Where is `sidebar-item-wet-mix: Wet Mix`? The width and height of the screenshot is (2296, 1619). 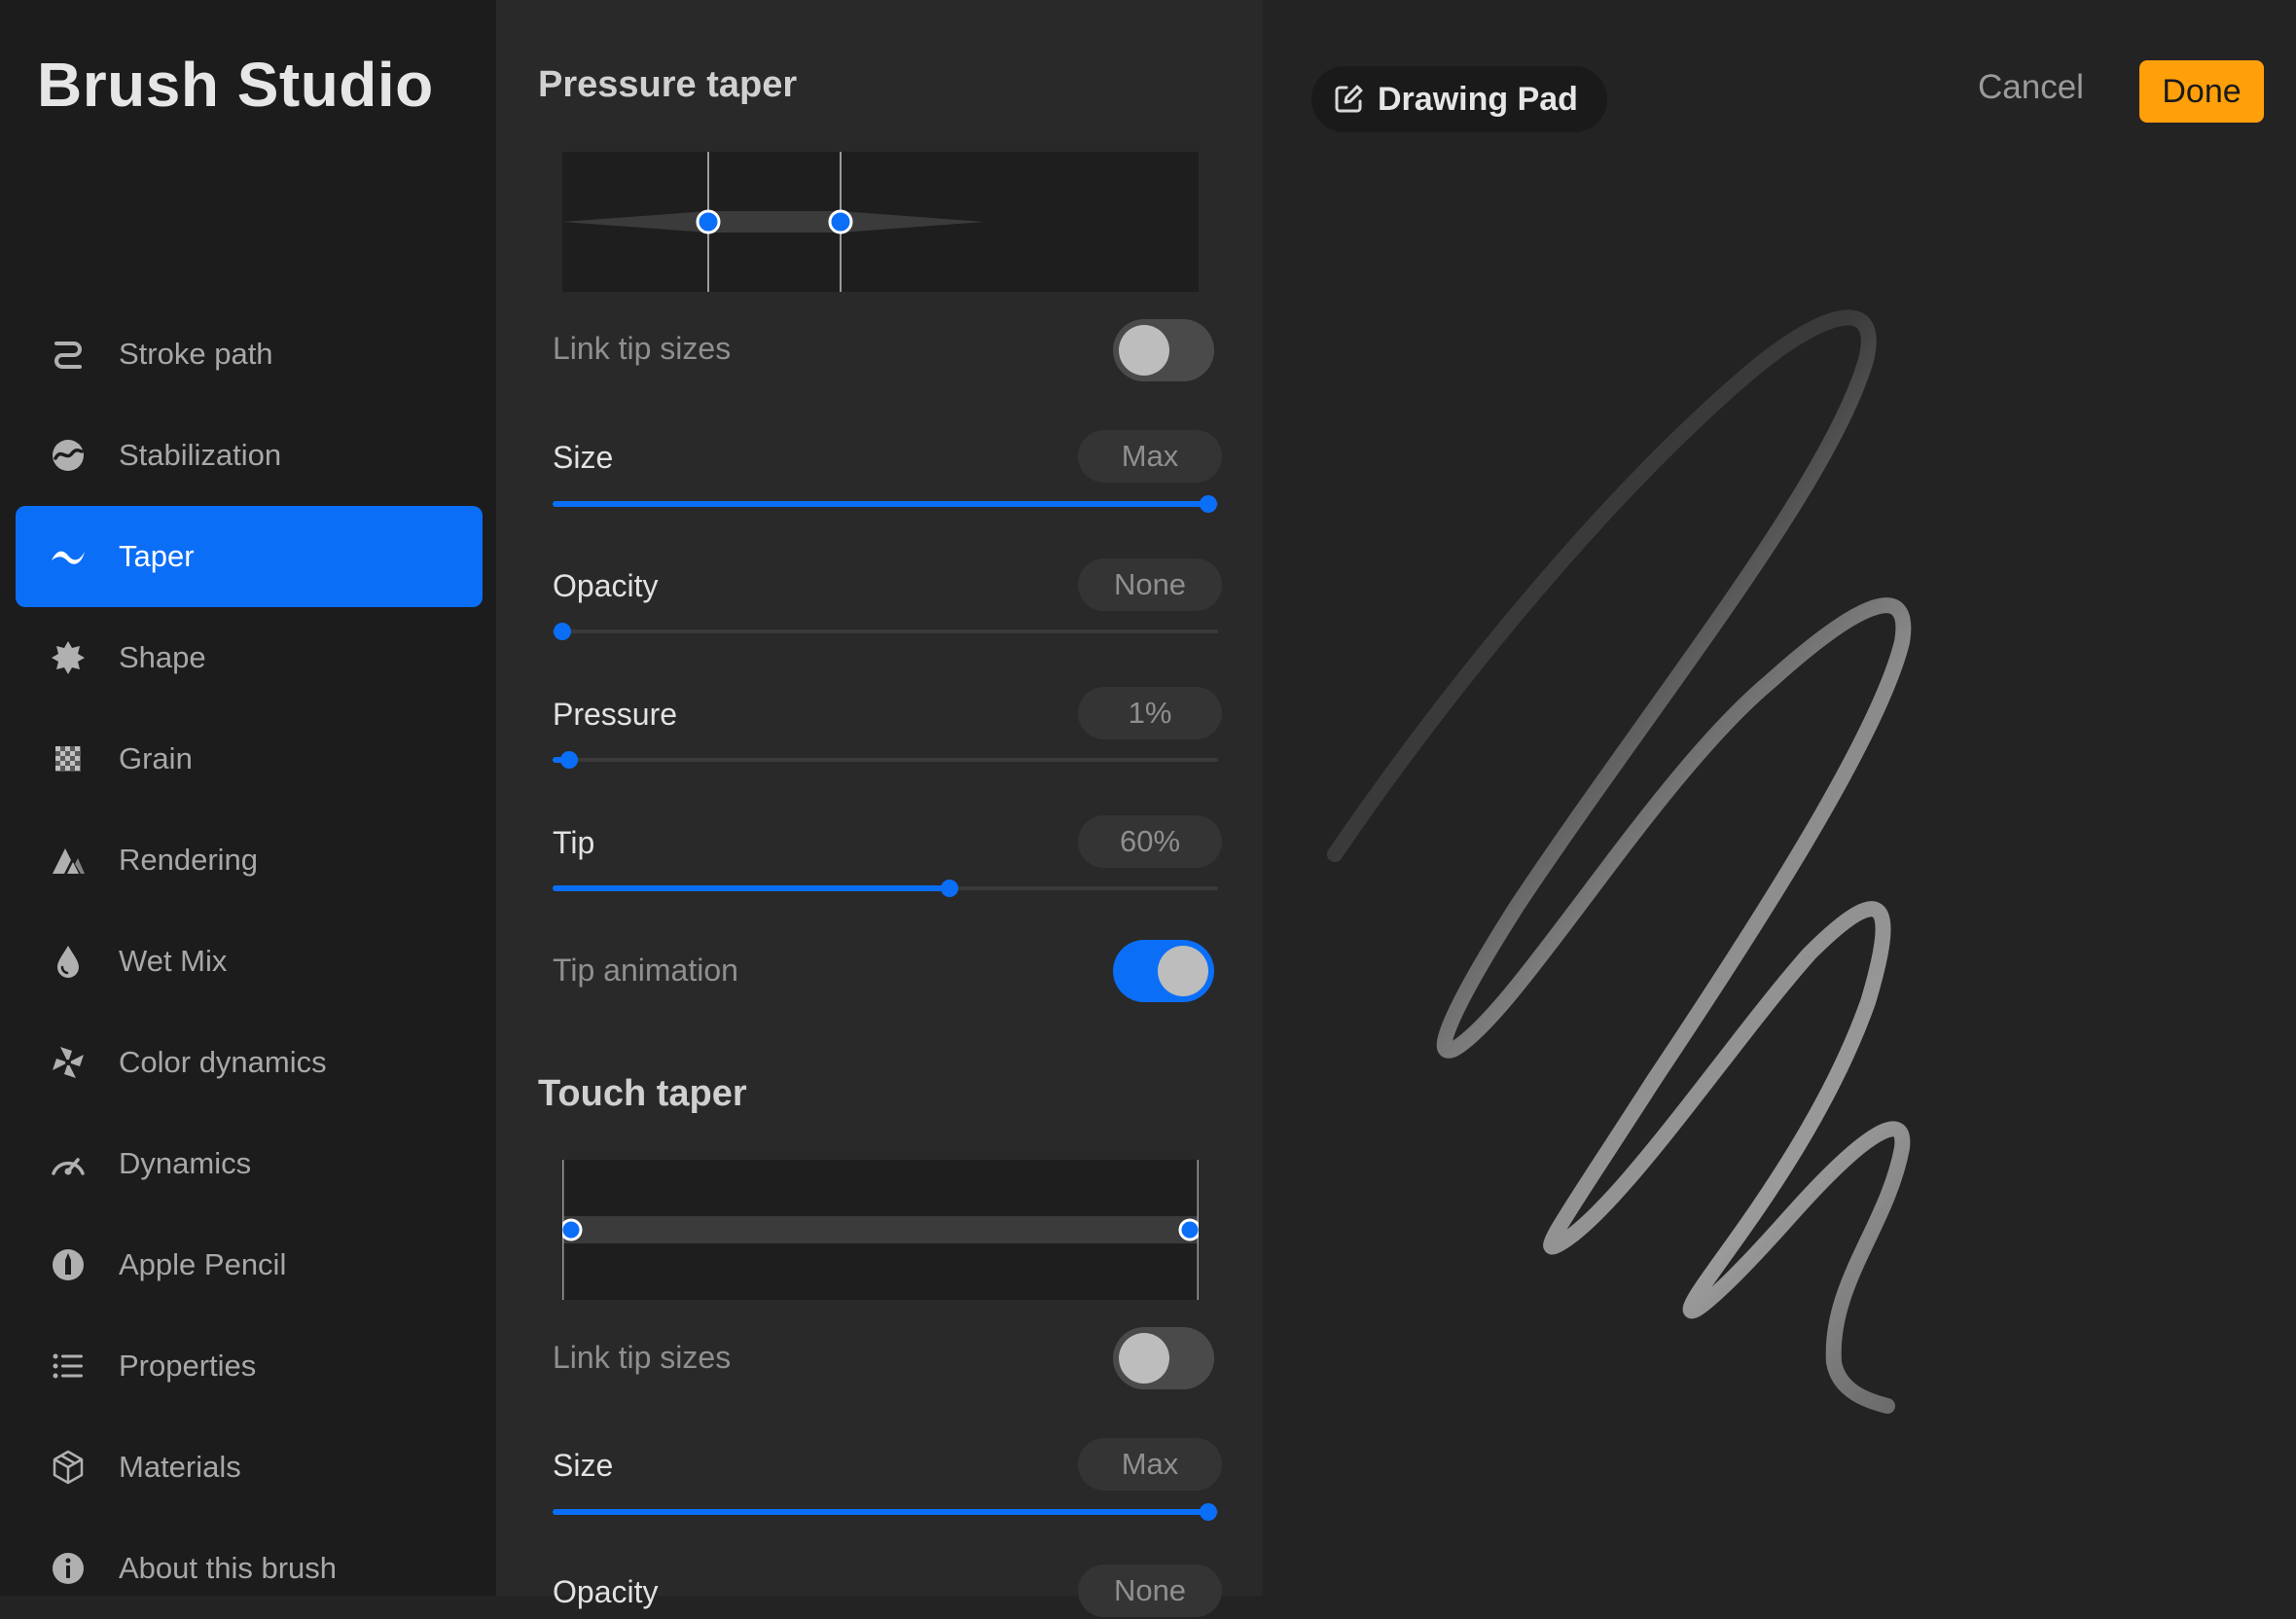
sidebar-item-wet-mix: Wet Mix is located at coordinates (249, 961).